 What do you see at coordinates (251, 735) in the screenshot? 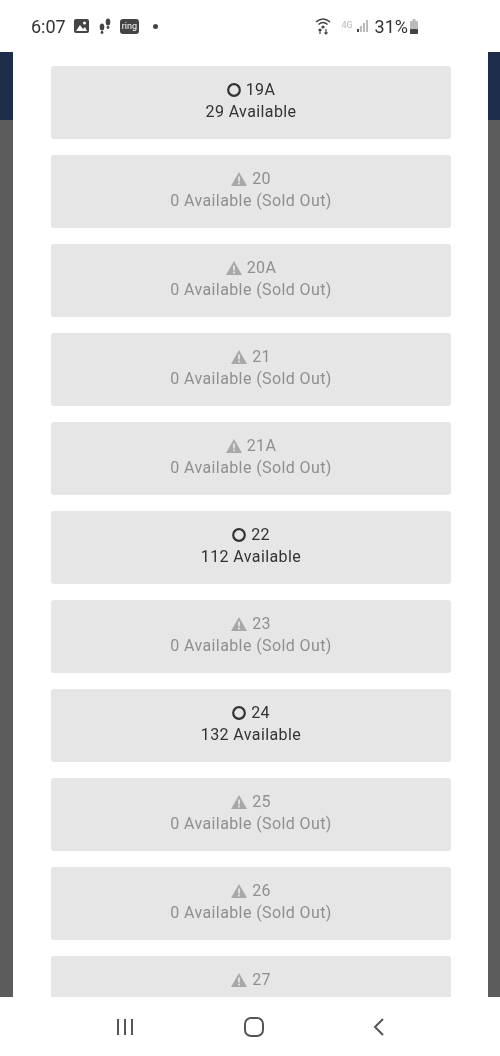
I see `availability-text: 132 Available` at bounding box center [251, 735].